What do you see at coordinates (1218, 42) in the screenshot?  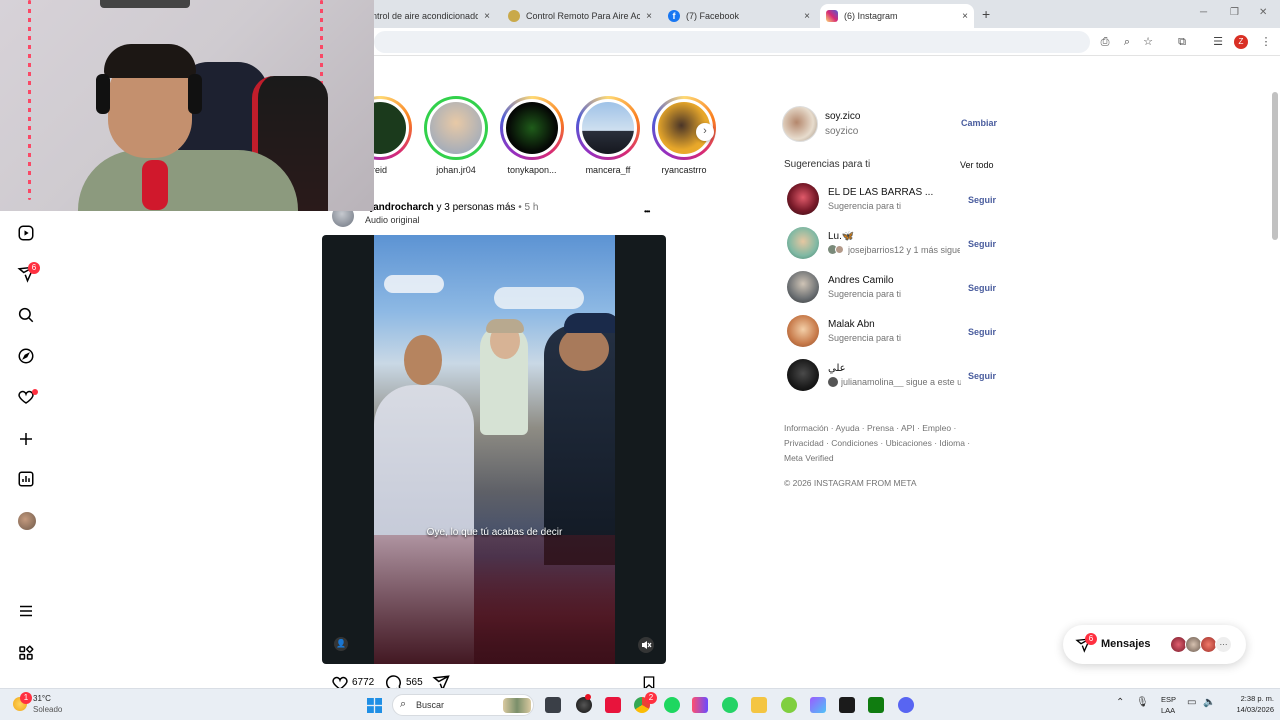 I see `reading-list-icon: ☰` at bounding box center [1218, 42].